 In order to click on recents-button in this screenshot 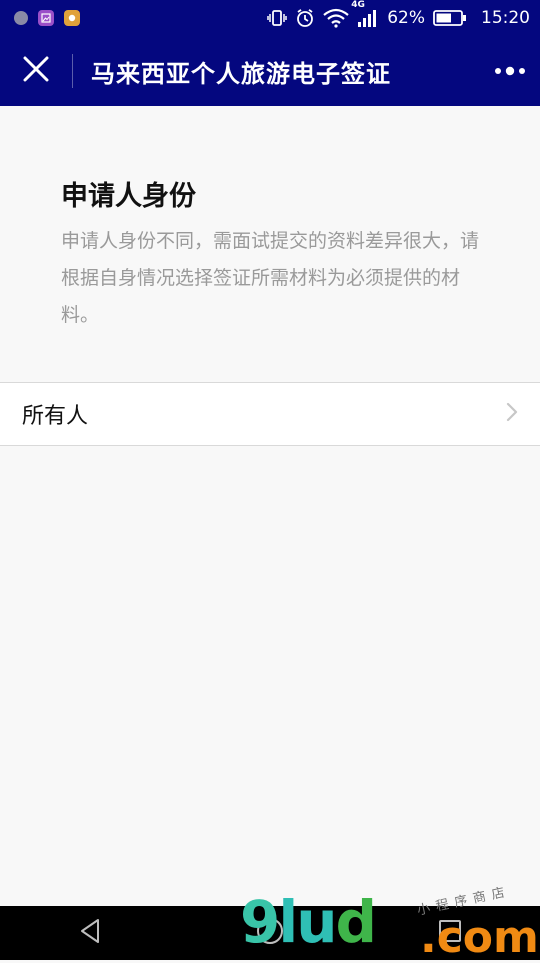, I will do `click(450, 933)`.